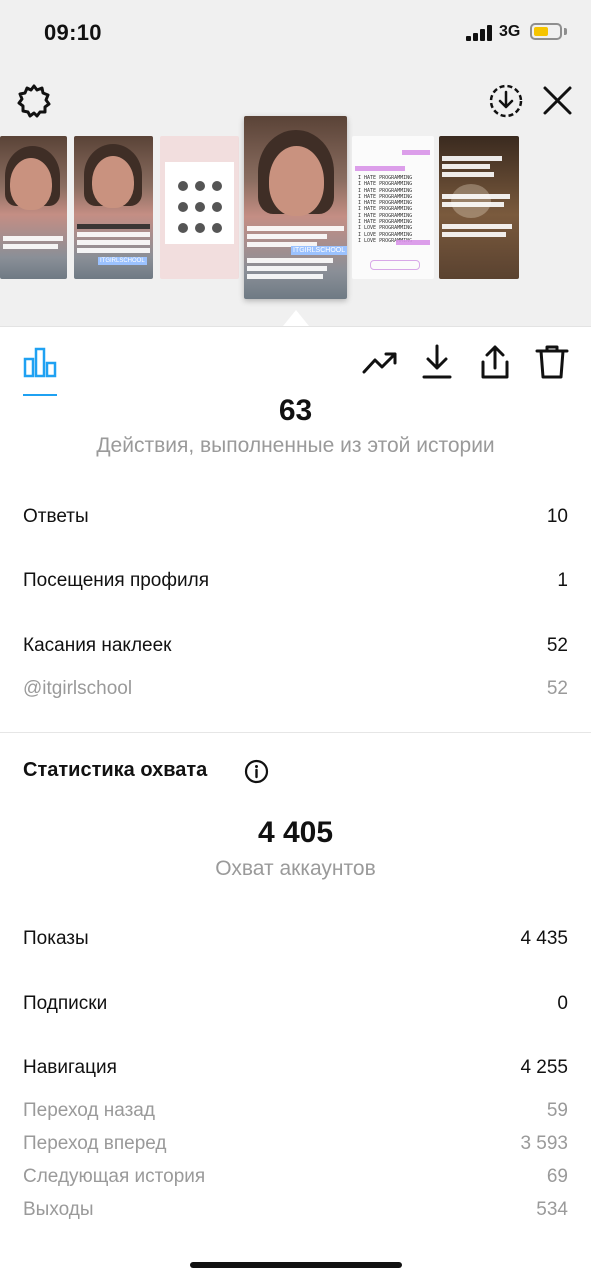 The image size is (591, 1280). What do you see at coordinates (557, 1176) in the screenshot?
I see `next-story-value: 69` at bounding box center [557, 1176].